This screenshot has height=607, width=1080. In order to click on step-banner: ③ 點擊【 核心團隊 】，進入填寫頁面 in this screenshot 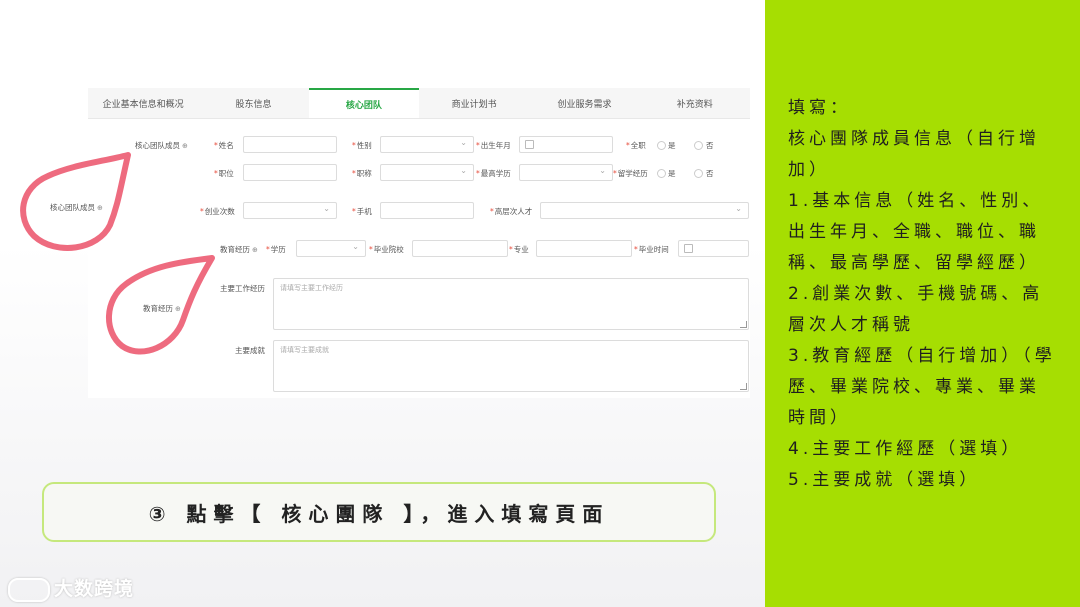, I will do `click(379, 512)`.